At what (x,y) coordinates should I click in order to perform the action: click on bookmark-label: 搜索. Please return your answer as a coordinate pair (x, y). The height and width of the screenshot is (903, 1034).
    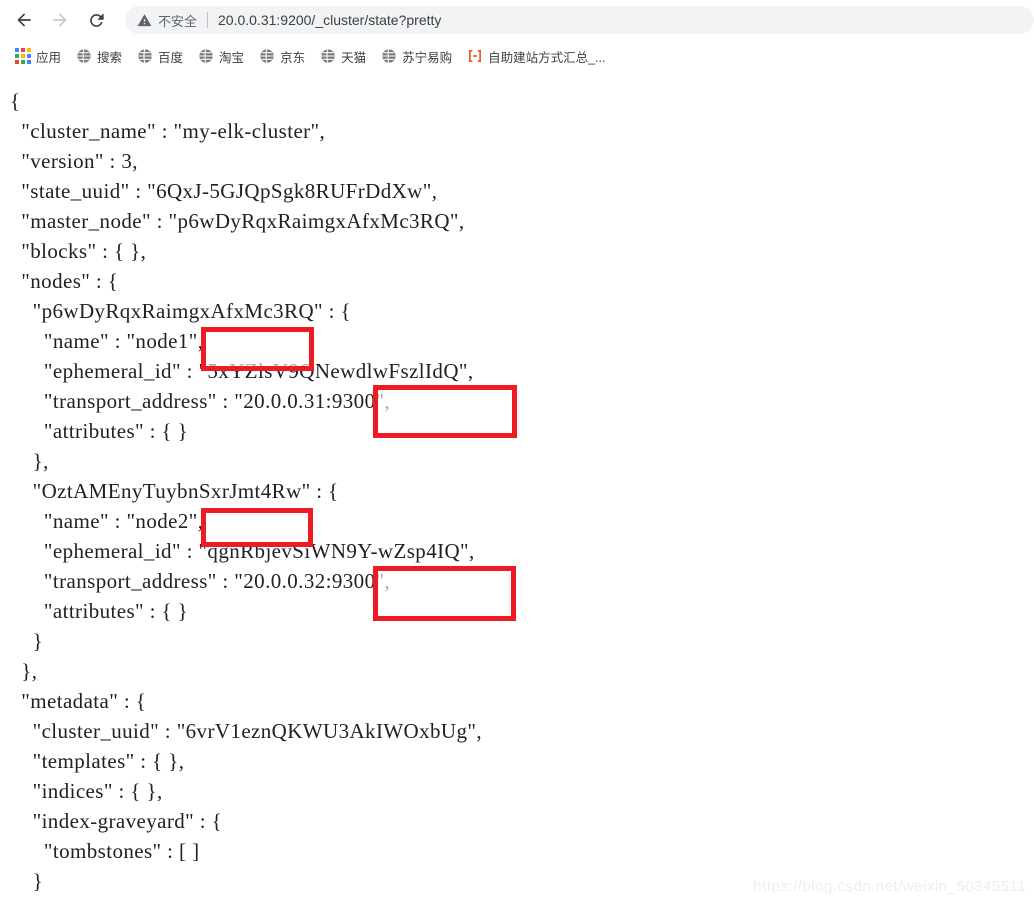
    Looking at the image, I should click on (110, 57).